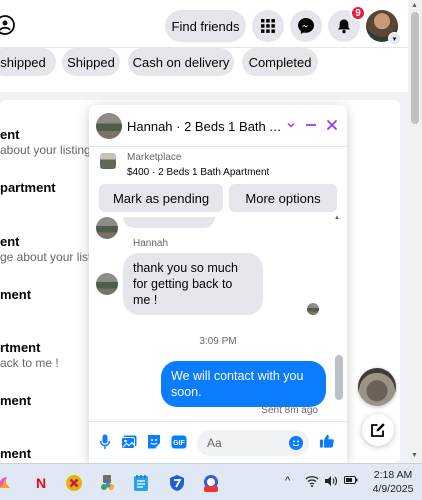  What do you see at coordinates (45, 150) in the screenshot?
I see `listing-subtitle: about your listing` at bounding box center [45, 150].